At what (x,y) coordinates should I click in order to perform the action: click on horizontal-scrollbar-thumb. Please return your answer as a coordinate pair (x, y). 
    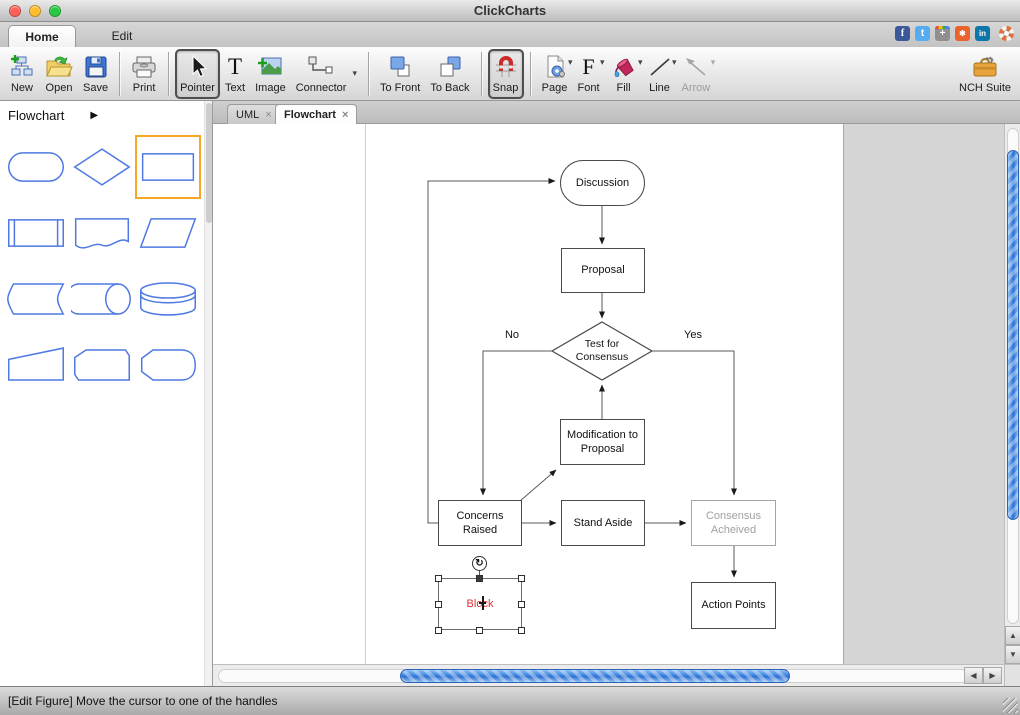
    Looking at the image, I should click on (595, 675).